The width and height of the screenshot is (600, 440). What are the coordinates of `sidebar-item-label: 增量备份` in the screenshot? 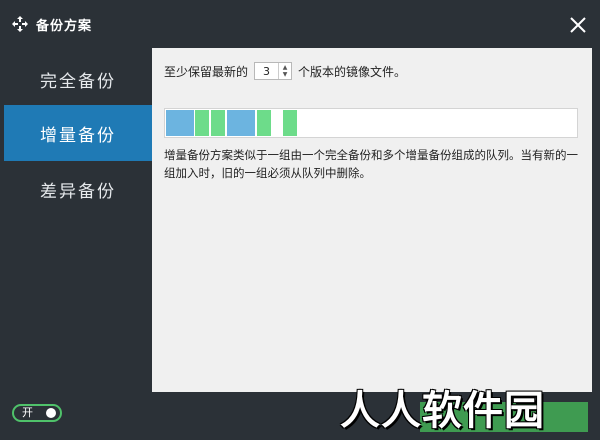 It's located at (78, 135).